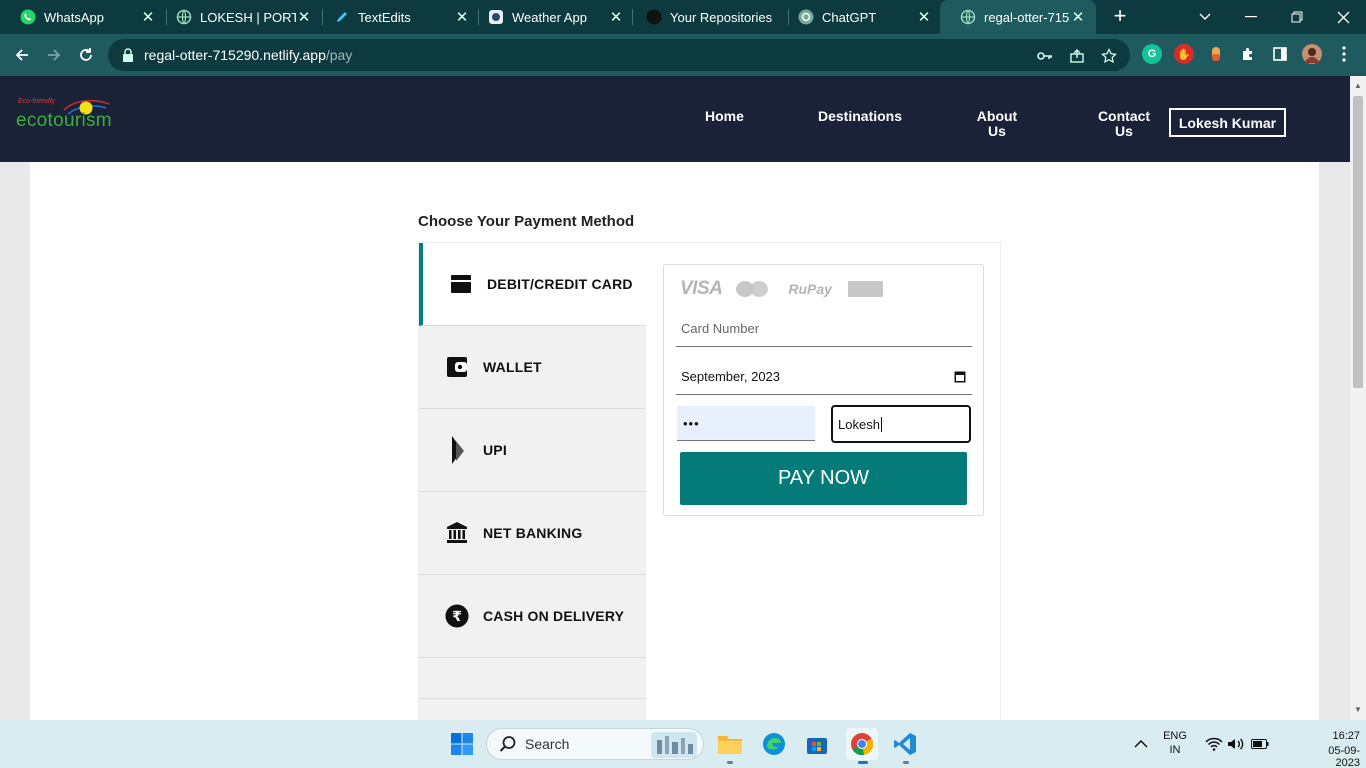  I want to click on tab-repositories: Your Repositories, so click(709, 17).